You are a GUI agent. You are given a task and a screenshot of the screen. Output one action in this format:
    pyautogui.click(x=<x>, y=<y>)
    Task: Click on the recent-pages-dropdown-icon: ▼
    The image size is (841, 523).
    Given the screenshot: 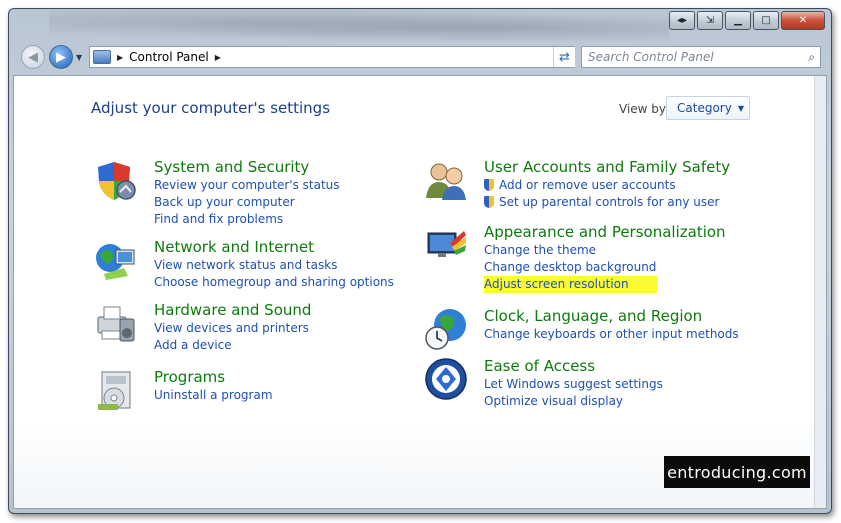 What is the action you would take?
    pyautogui.click(x=79, y=57)
    